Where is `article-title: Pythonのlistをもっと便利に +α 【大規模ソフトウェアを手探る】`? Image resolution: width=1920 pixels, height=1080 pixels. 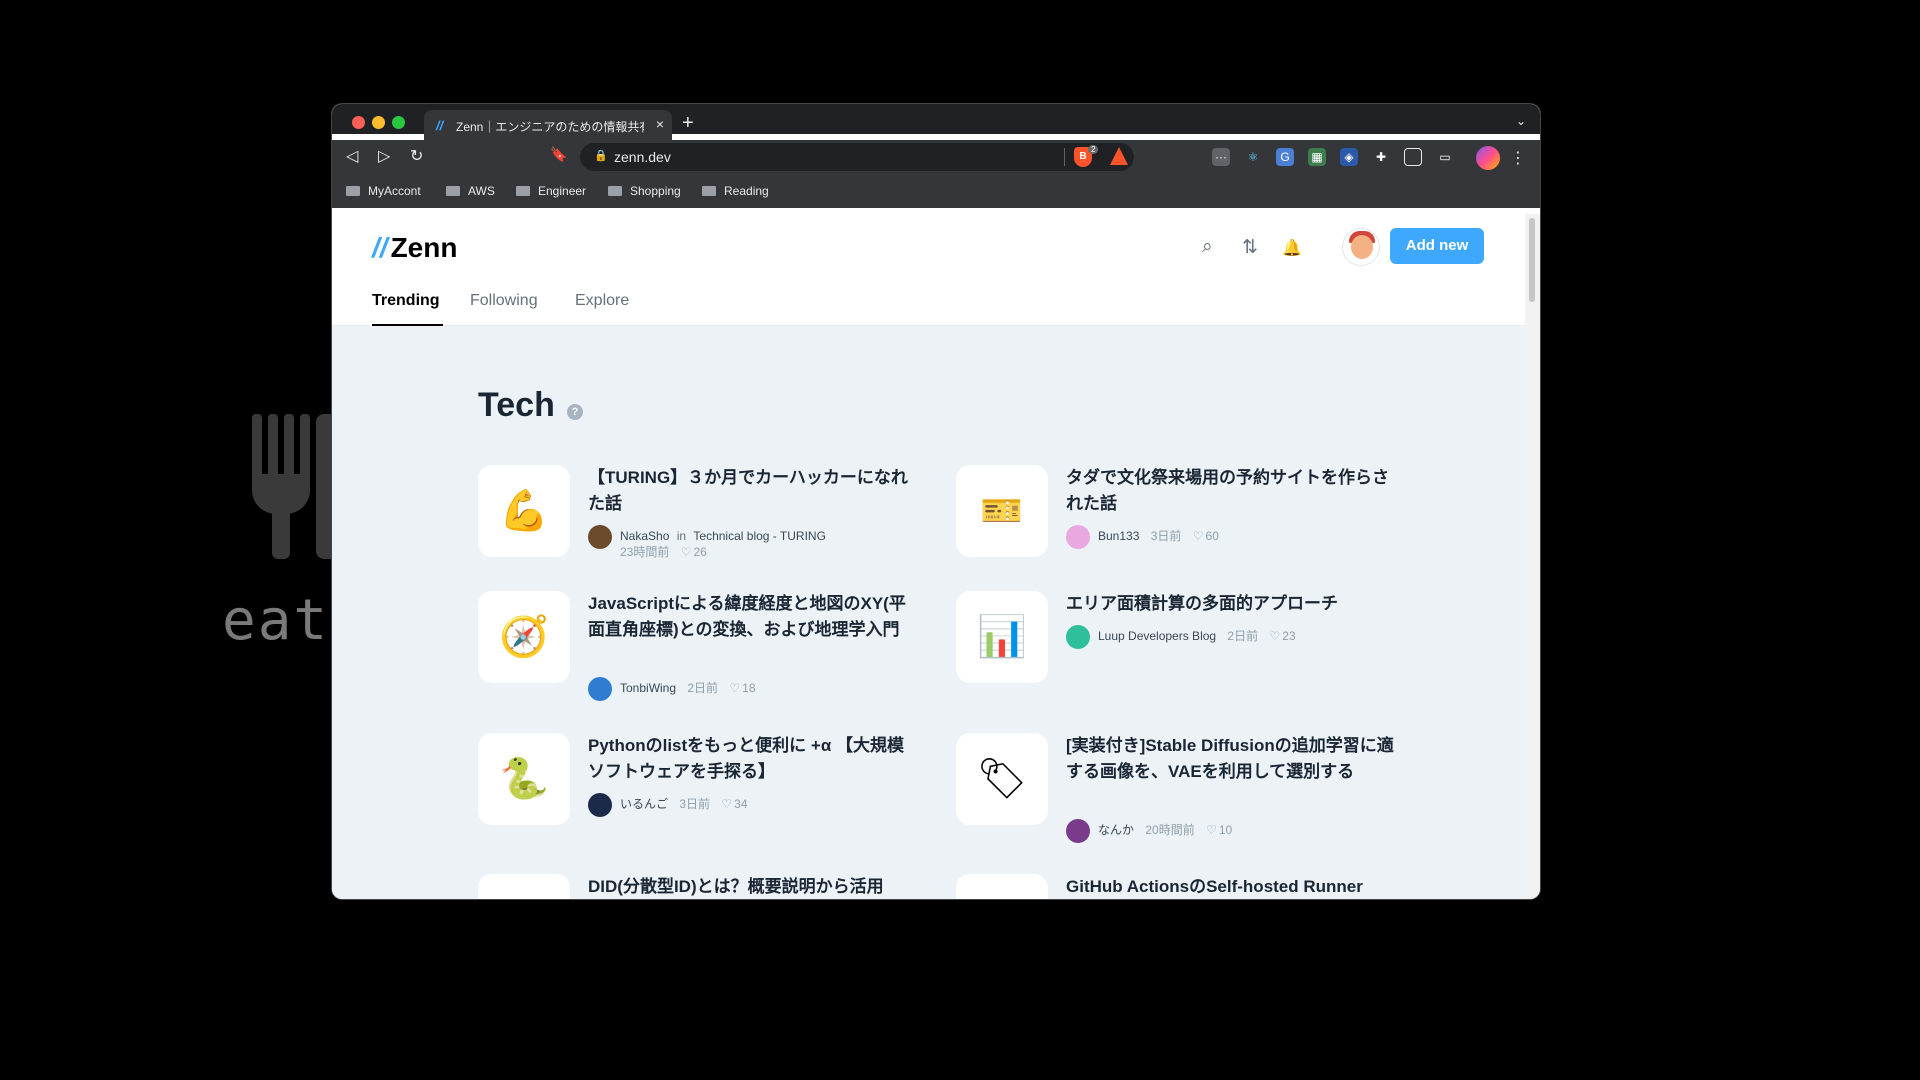
article-title: Pythonのlistをもっと便利に +α 【大規模ソフトウェアを手探る】 is located at coordinates (753, 759).